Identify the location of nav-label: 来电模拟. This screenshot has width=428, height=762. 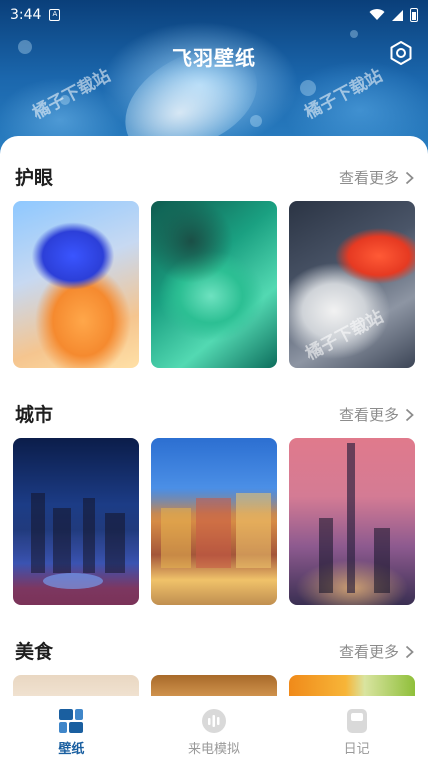
(214, 749).